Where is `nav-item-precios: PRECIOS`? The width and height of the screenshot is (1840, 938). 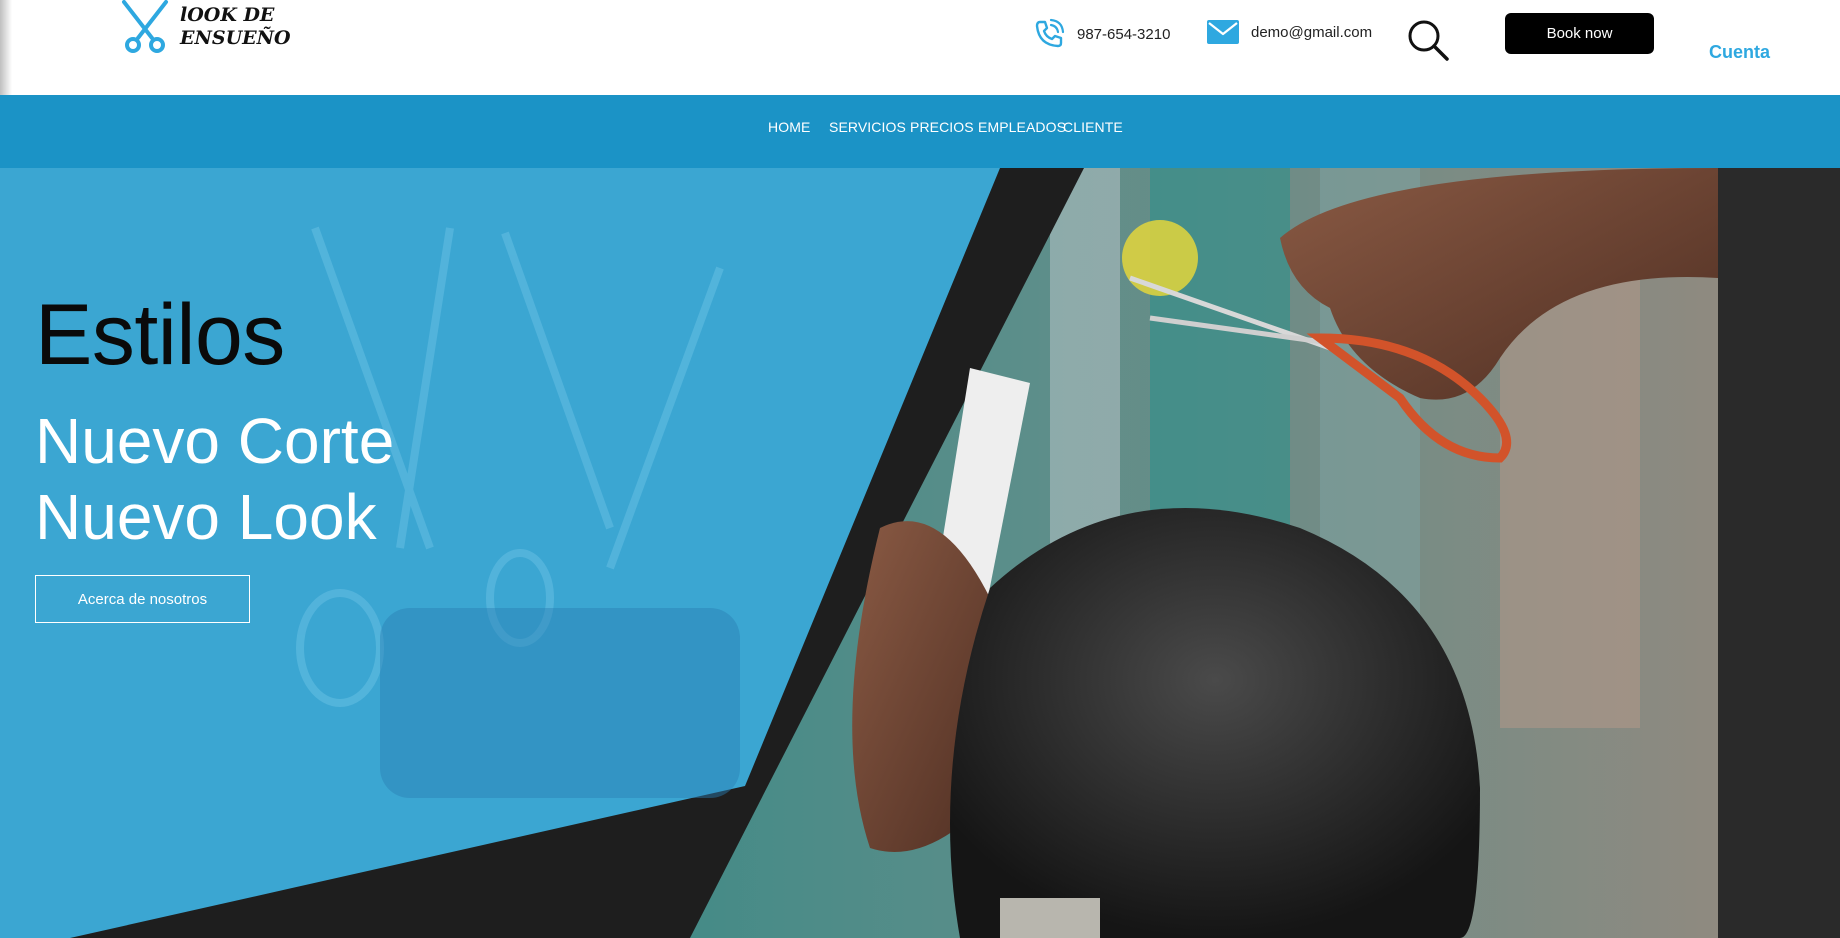
nav-item-precios: PRECIOS is located at coordinates (942, 127).